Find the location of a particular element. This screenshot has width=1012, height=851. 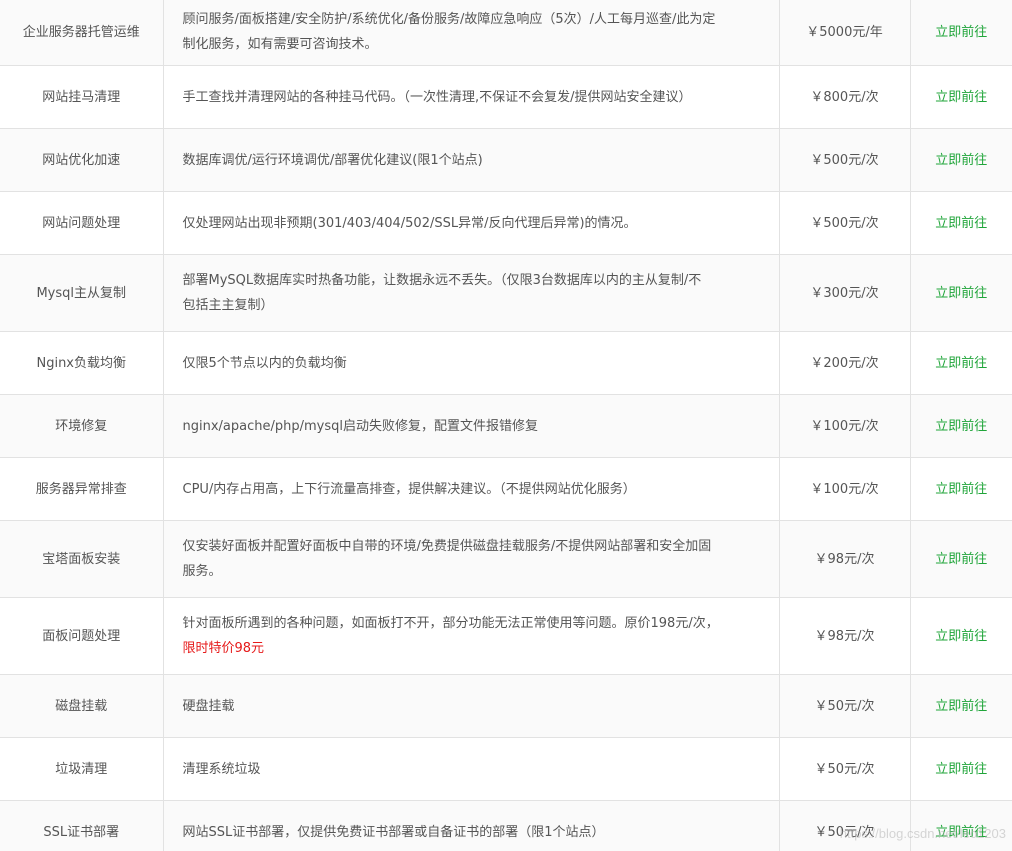

service-name: 网站挂马清理 is located at coordinates (81, 97).